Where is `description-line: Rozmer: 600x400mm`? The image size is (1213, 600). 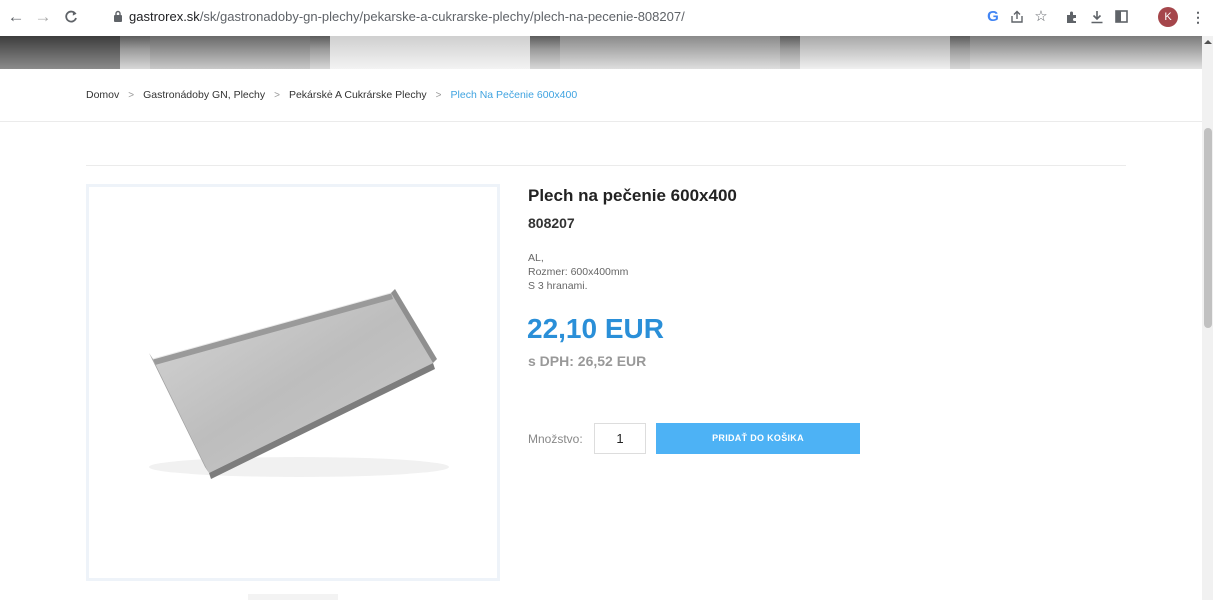
description-line: Rozmer: 600x400mm is located at coordinates (578, 272).